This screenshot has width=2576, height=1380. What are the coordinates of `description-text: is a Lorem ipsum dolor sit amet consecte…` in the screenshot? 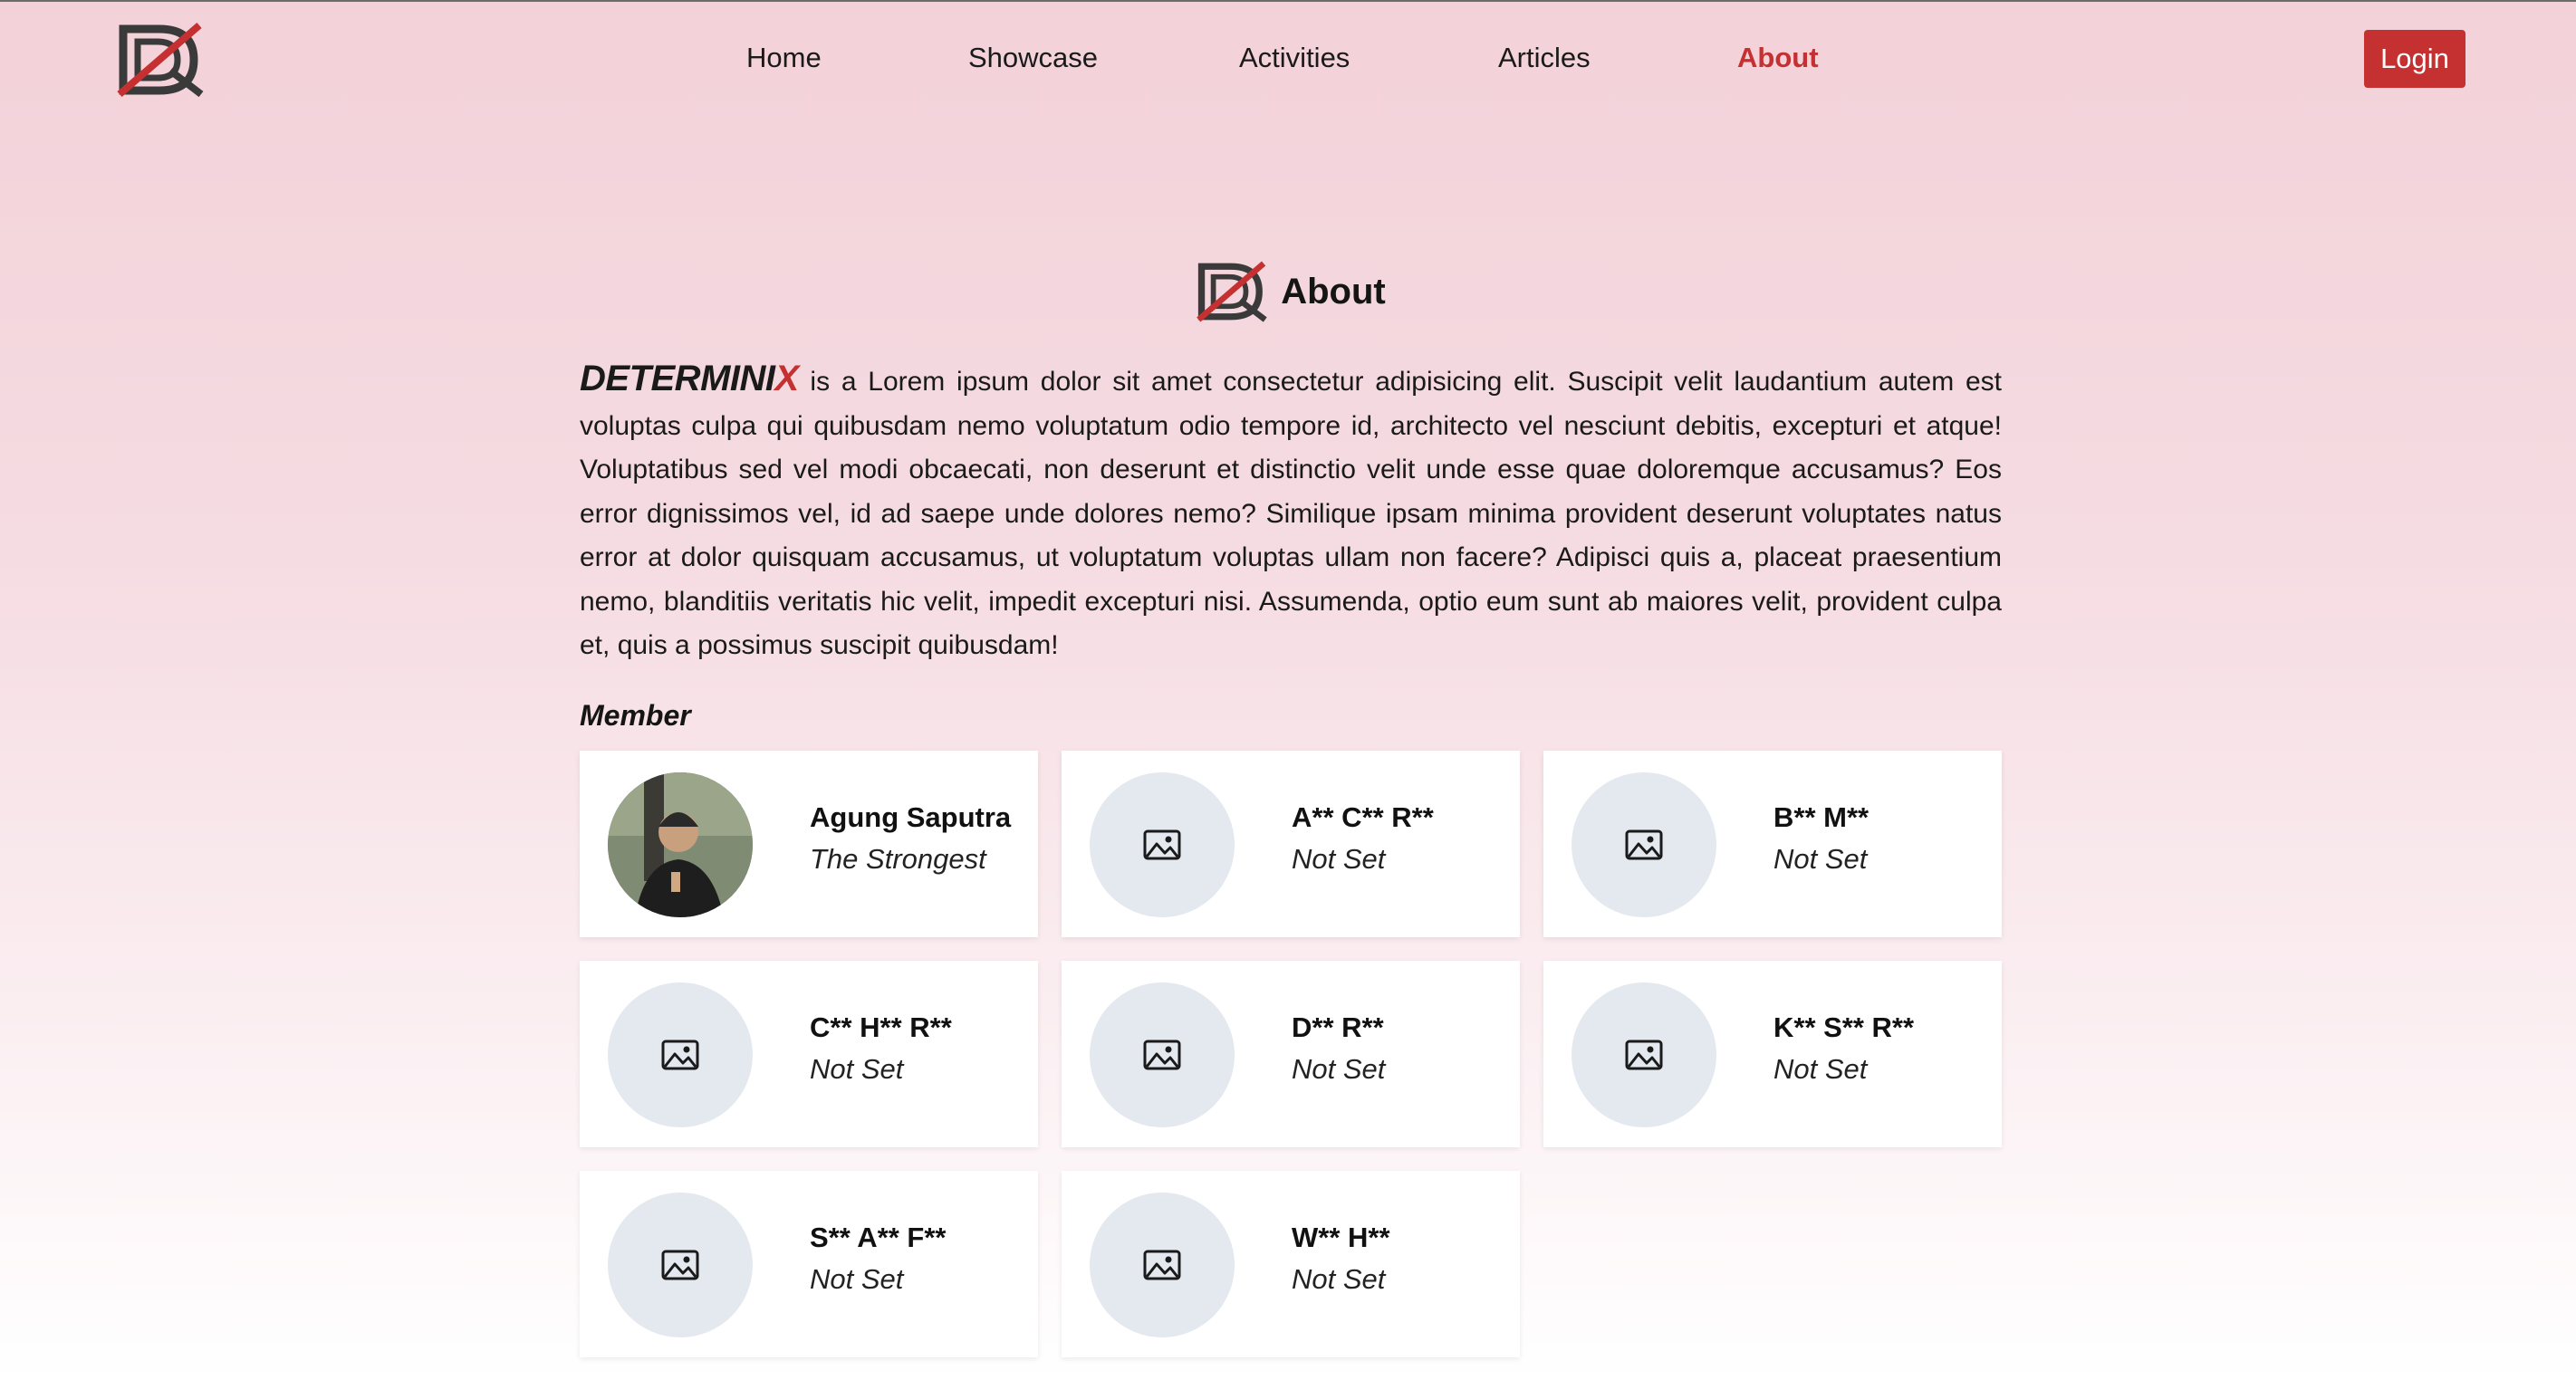 It's located at (1291, 513).